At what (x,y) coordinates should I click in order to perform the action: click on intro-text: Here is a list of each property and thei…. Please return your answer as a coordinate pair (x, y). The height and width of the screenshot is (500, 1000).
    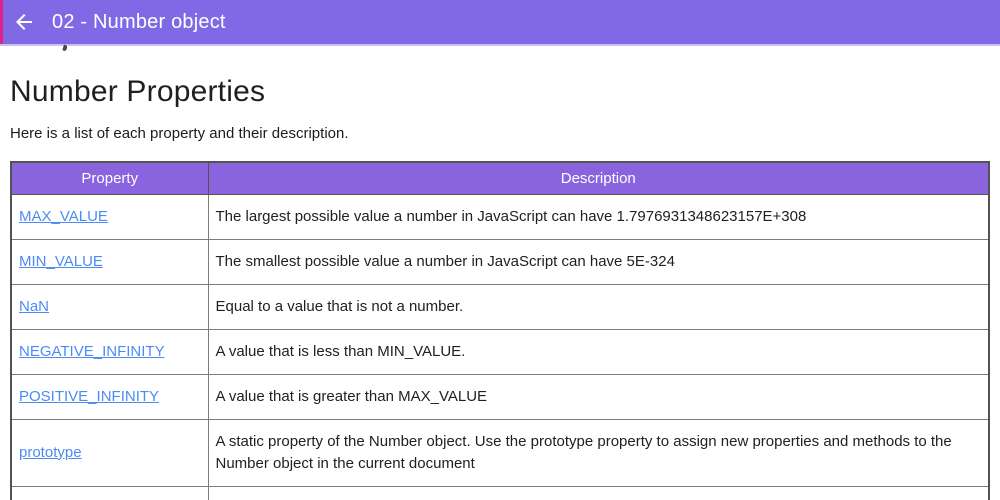
    Looking at the image, I should click on (179, 133).